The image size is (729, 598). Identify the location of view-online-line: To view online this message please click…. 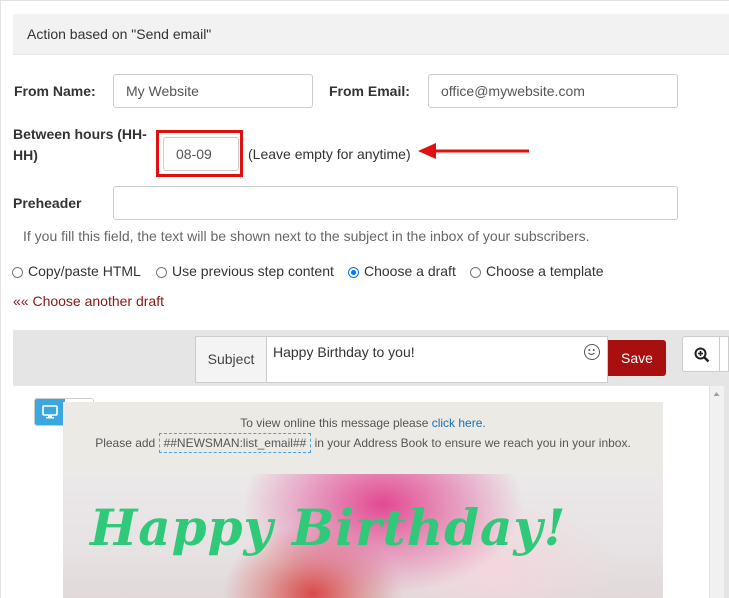
(363, 423).